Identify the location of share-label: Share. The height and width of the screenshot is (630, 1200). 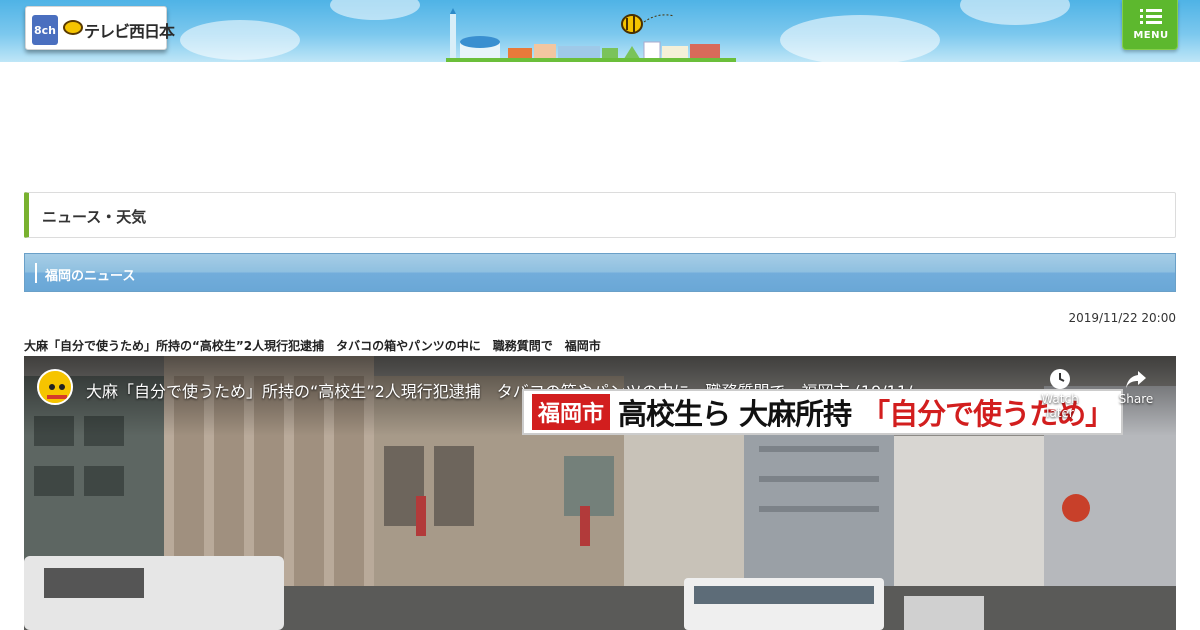
(1136, 399).